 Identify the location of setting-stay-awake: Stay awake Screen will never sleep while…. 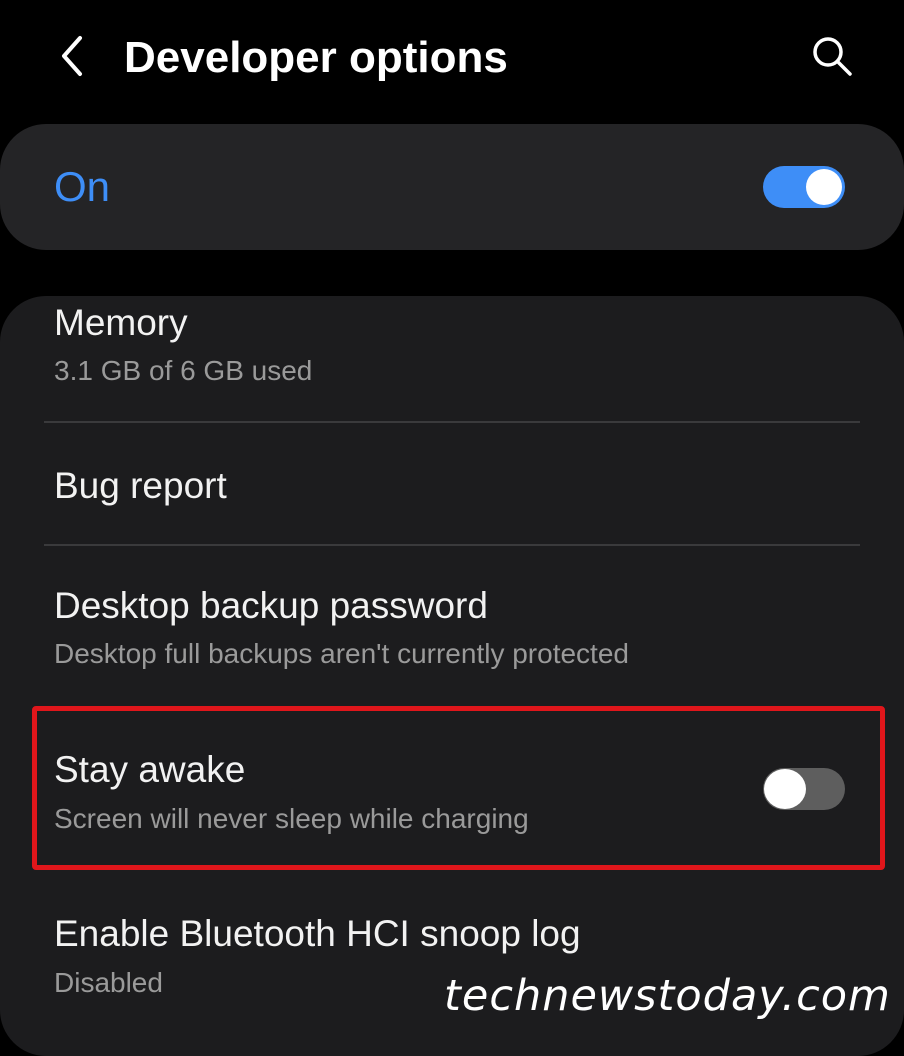
(452, 788).